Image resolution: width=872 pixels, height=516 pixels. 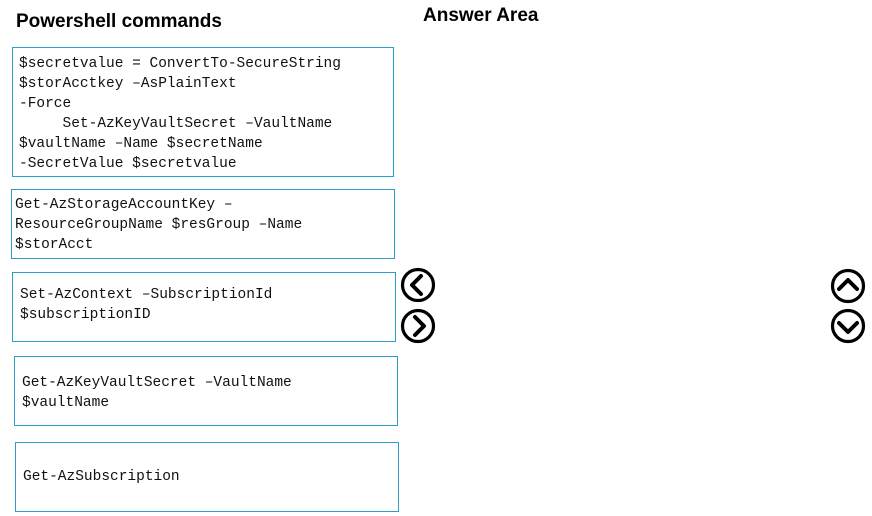 I want to click on move-right-button, so click(x=418, y=326).